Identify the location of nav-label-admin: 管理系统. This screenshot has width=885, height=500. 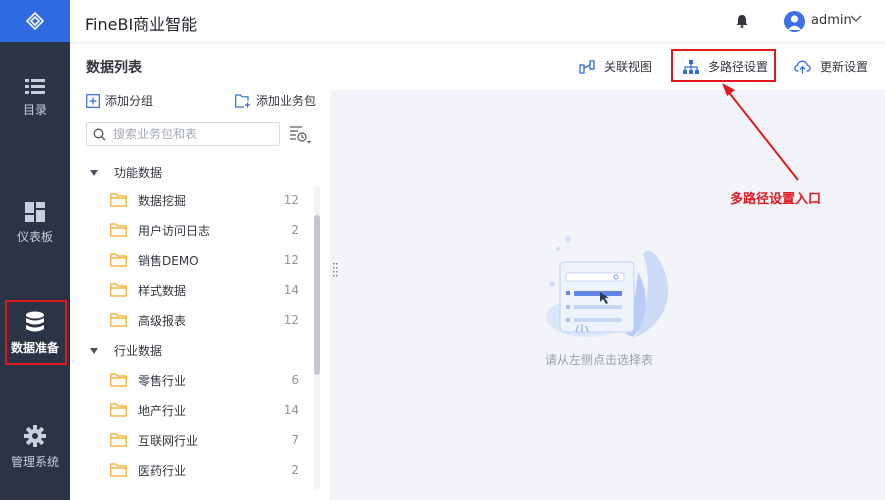
(34, 461).